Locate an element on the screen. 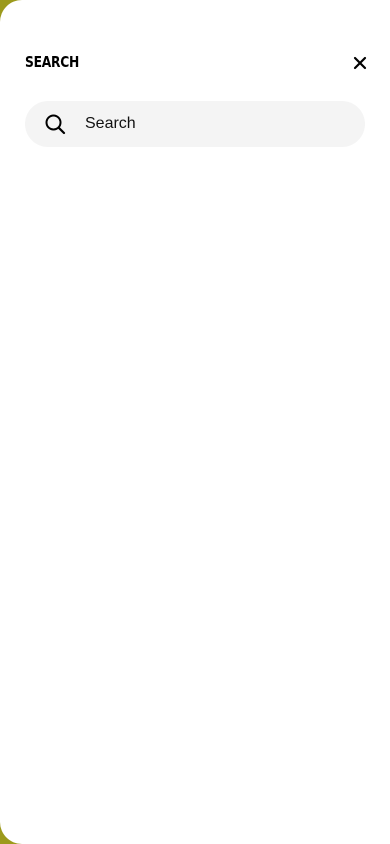  search-box is located at coordinates (195, 124).